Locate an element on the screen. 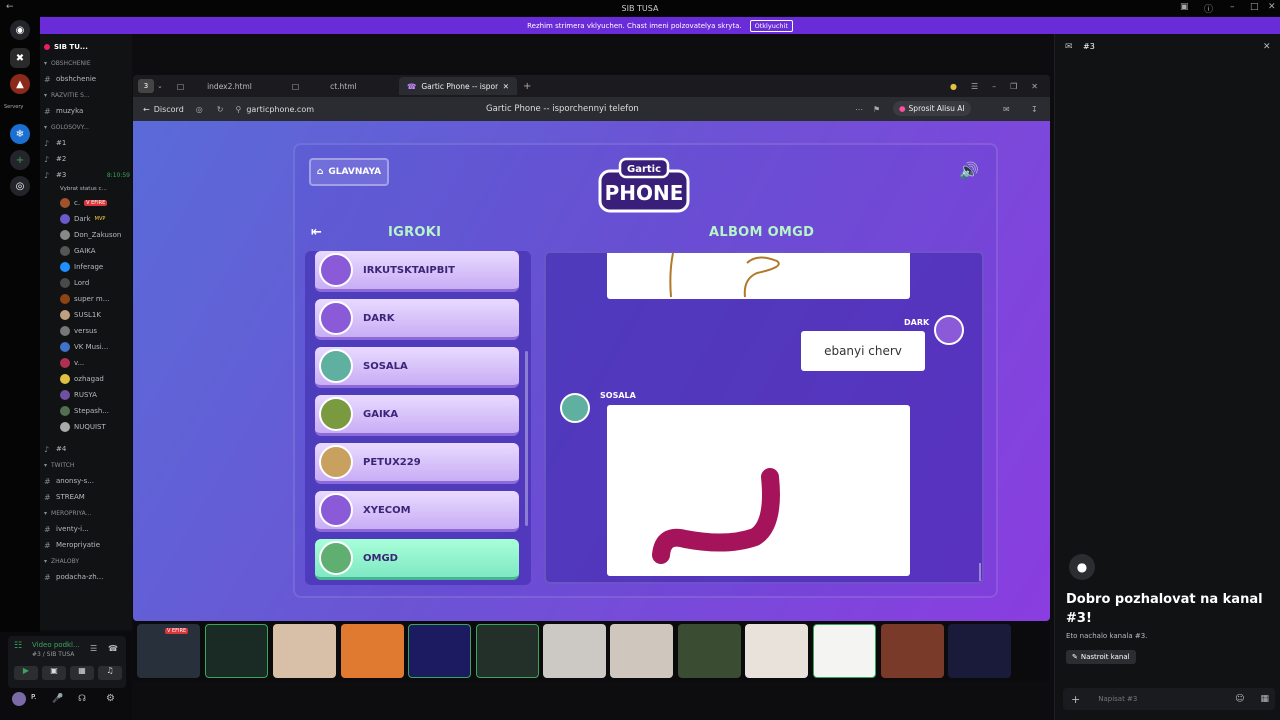 The width and height of the screenshot is (1280, 720). player-row: PETUX229 is located at coordinates (417, 463).